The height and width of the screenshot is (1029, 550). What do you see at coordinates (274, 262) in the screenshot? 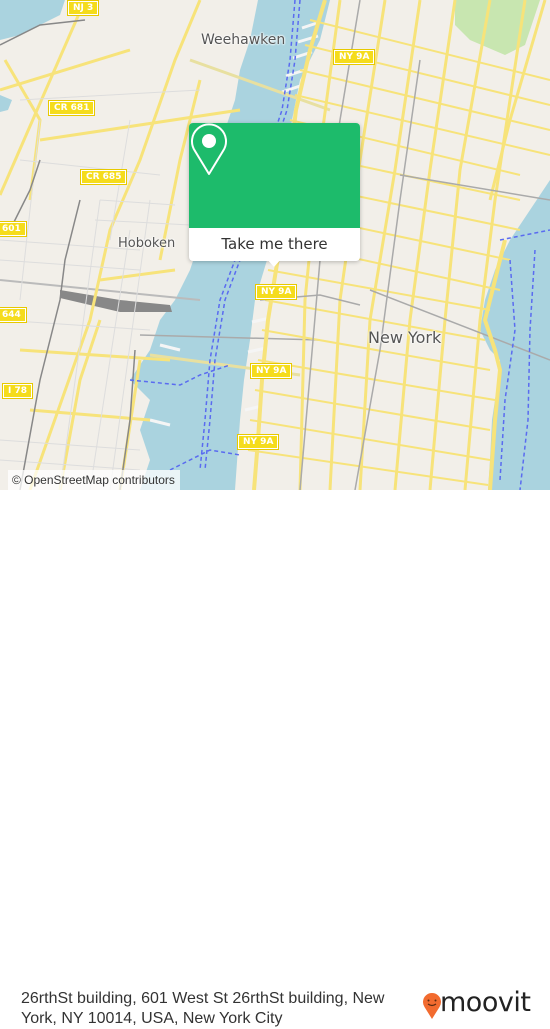
I see `popup-pointer` at bounding box center [274, 262].